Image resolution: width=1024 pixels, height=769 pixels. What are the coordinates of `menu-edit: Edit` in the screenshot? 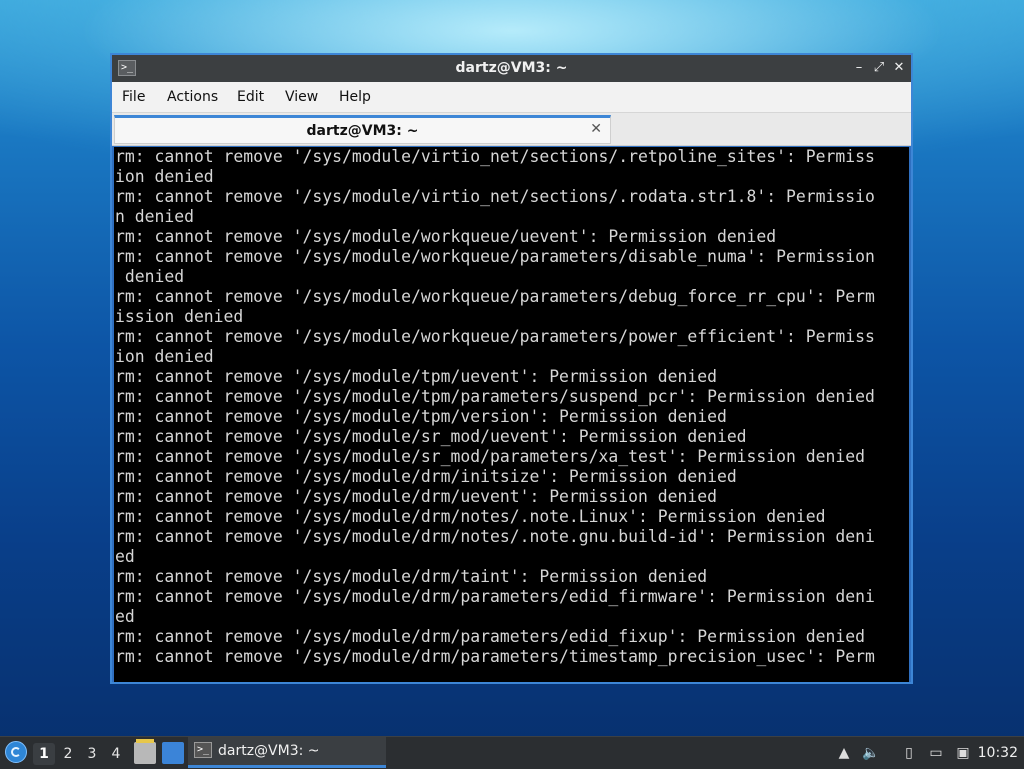 It's located at (250, 97).